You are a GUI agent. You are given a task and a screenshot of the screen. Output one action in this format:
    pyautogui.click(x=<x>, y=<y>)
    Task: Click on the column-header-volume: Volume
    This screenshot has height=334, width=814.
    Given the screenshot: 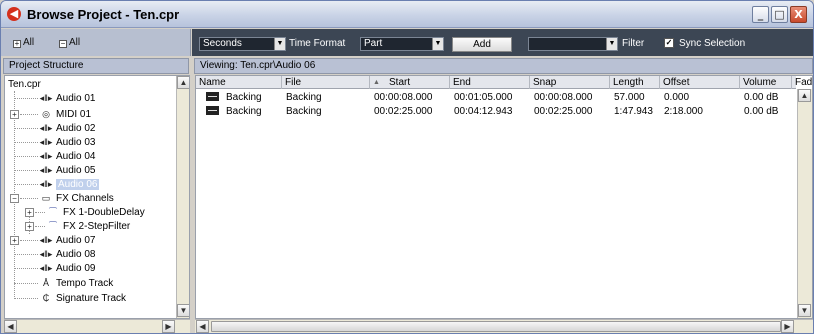 What is the action you would take?
    pyautogui.click(x=766, y=82)
    